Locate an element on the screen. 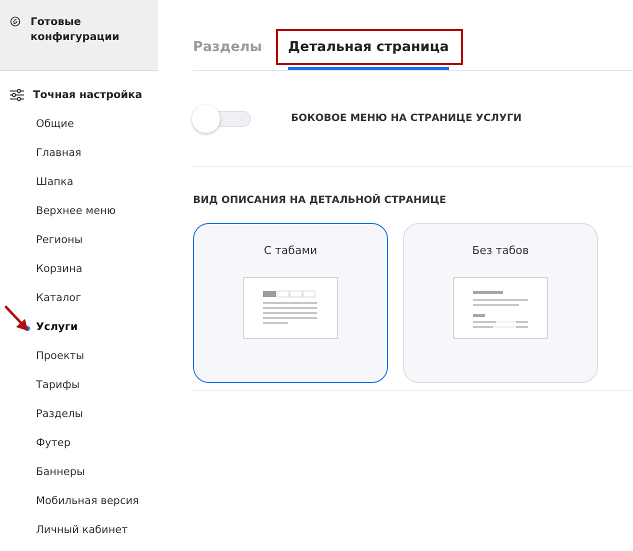 The image size is (633, 551). sliders-icon is located at coordinates (17, 95).